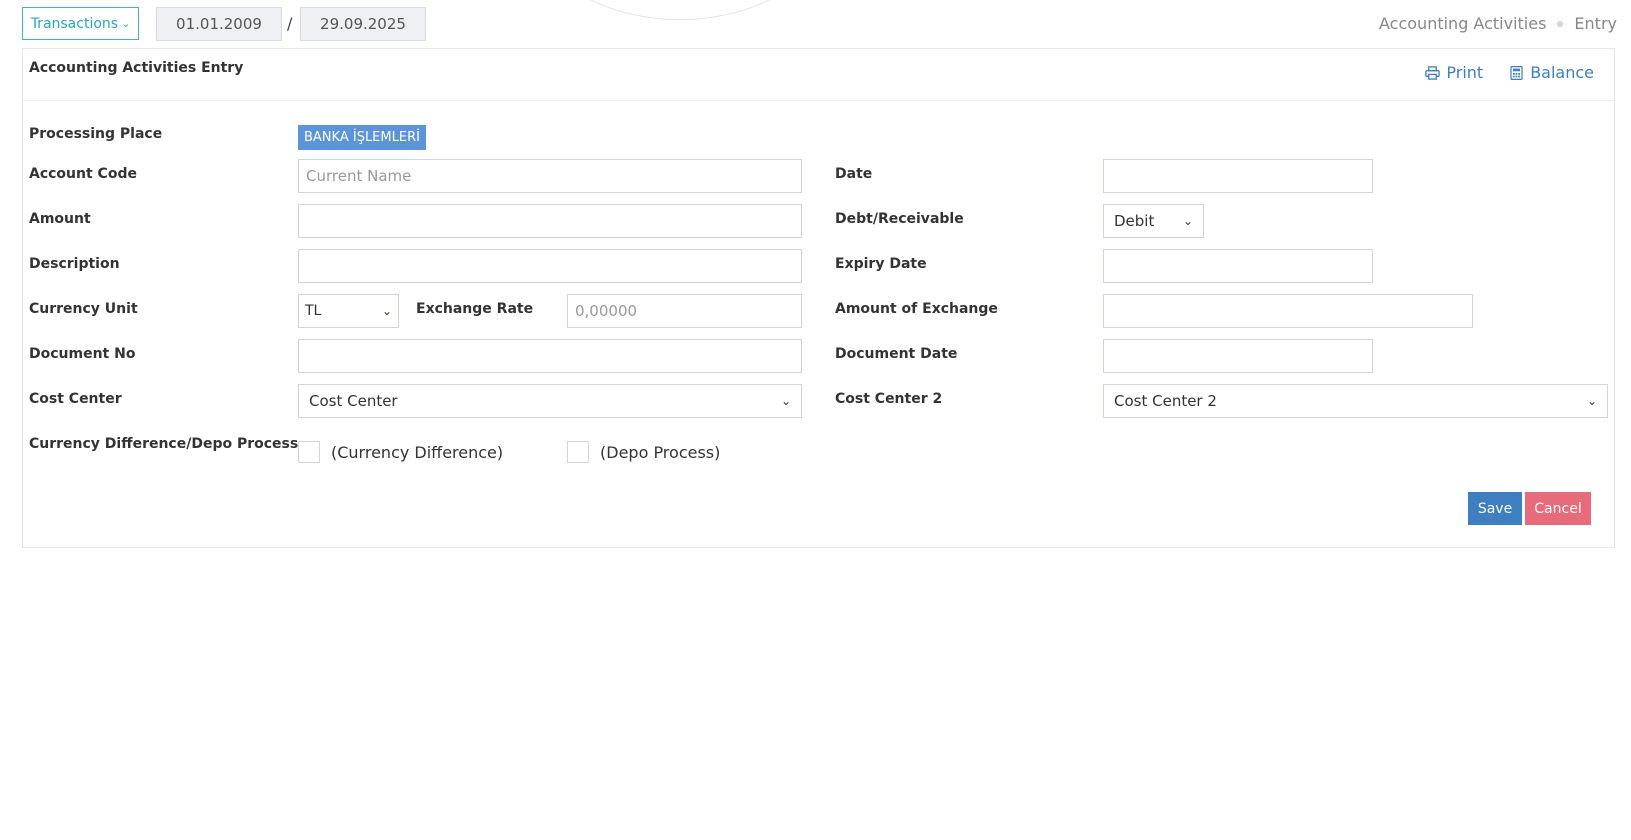 The image size is (1631, 840). I want to click on processing-place-badge: BANKA İŞLEMLERİ, so click(362, 137).